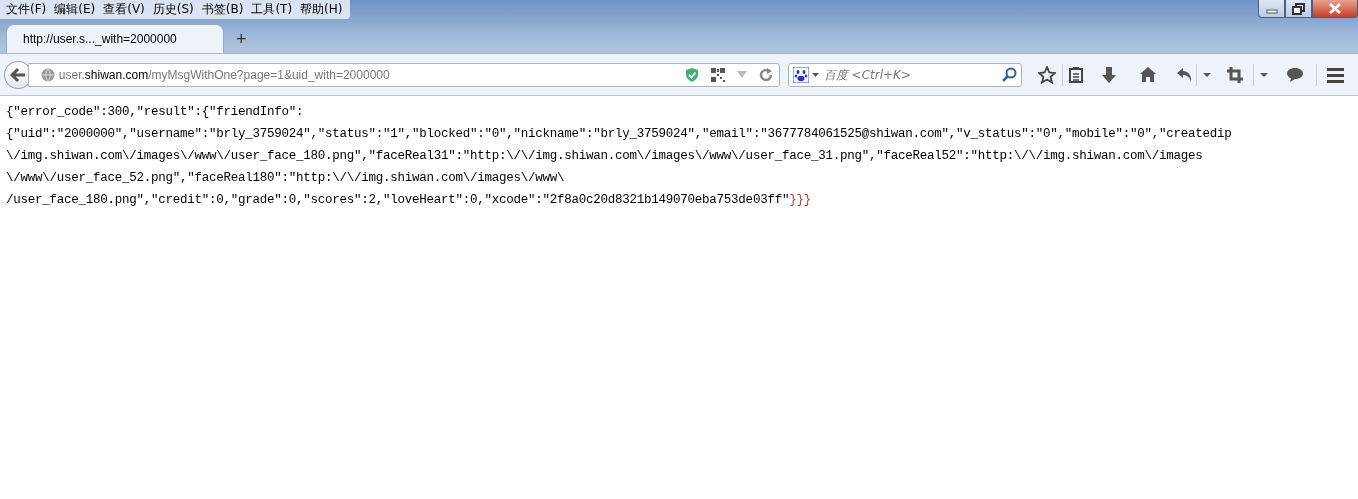  What do you see at coordinates (765, 74) in the screenshot?
I see `reload-icon` at bounding box center [765, 74].